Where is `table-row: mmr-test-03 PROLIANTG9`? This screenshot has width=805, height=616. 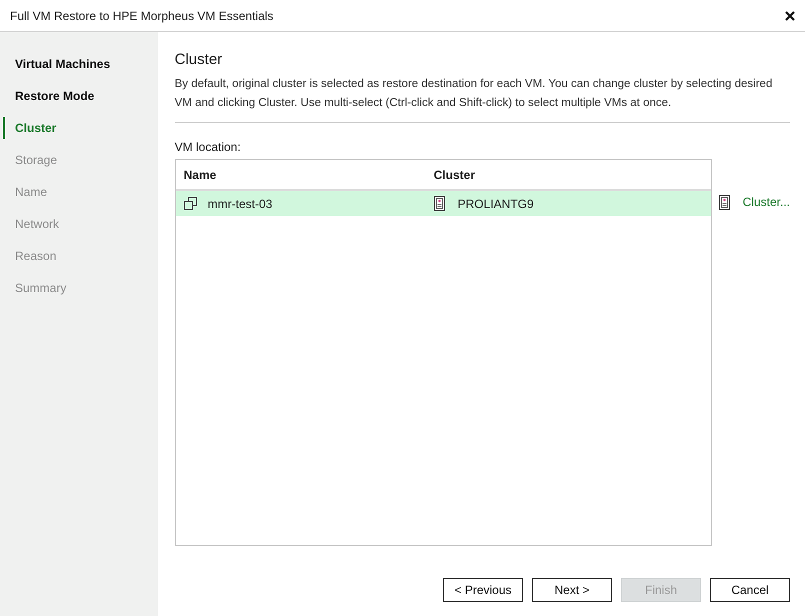 table-row: mmr-test-03 PROLIANTG9 is located at coordinates (443, 203).